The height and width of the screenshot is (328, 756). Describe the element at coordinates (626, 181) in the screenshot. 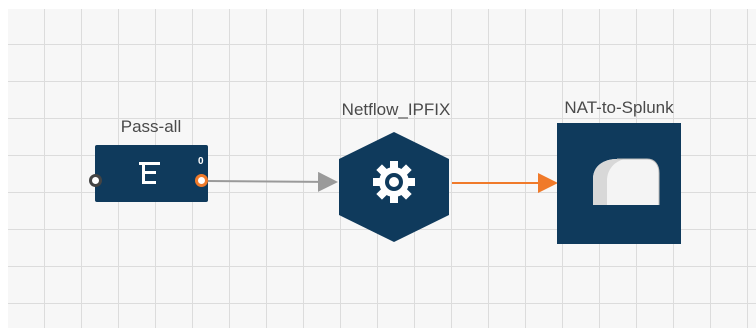

I see `pipe-icon` at that location.